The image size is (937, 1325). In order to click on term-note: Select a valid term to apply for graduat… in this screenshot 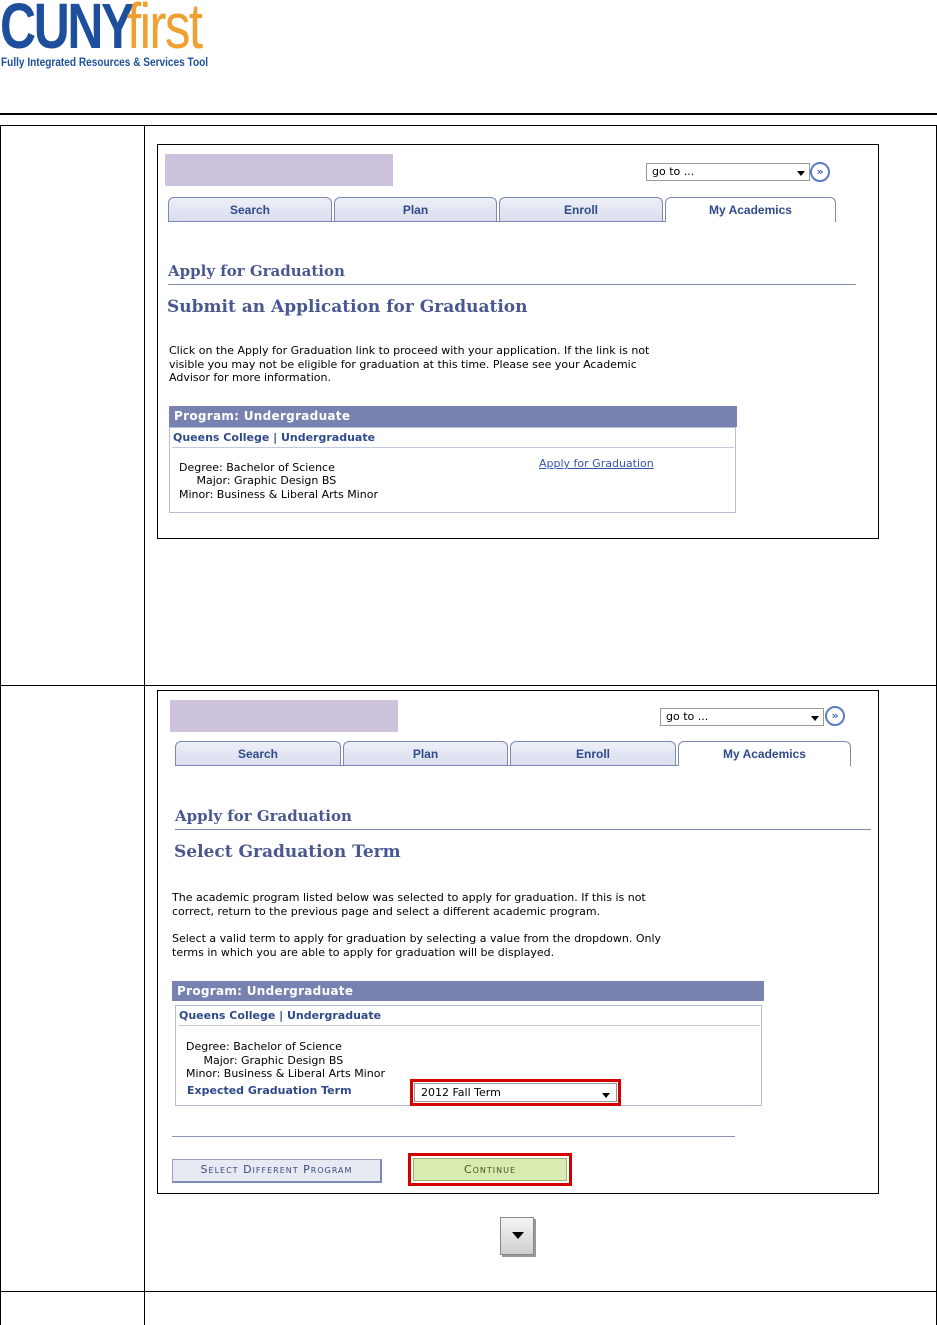, I will do `click(472, 945)`.